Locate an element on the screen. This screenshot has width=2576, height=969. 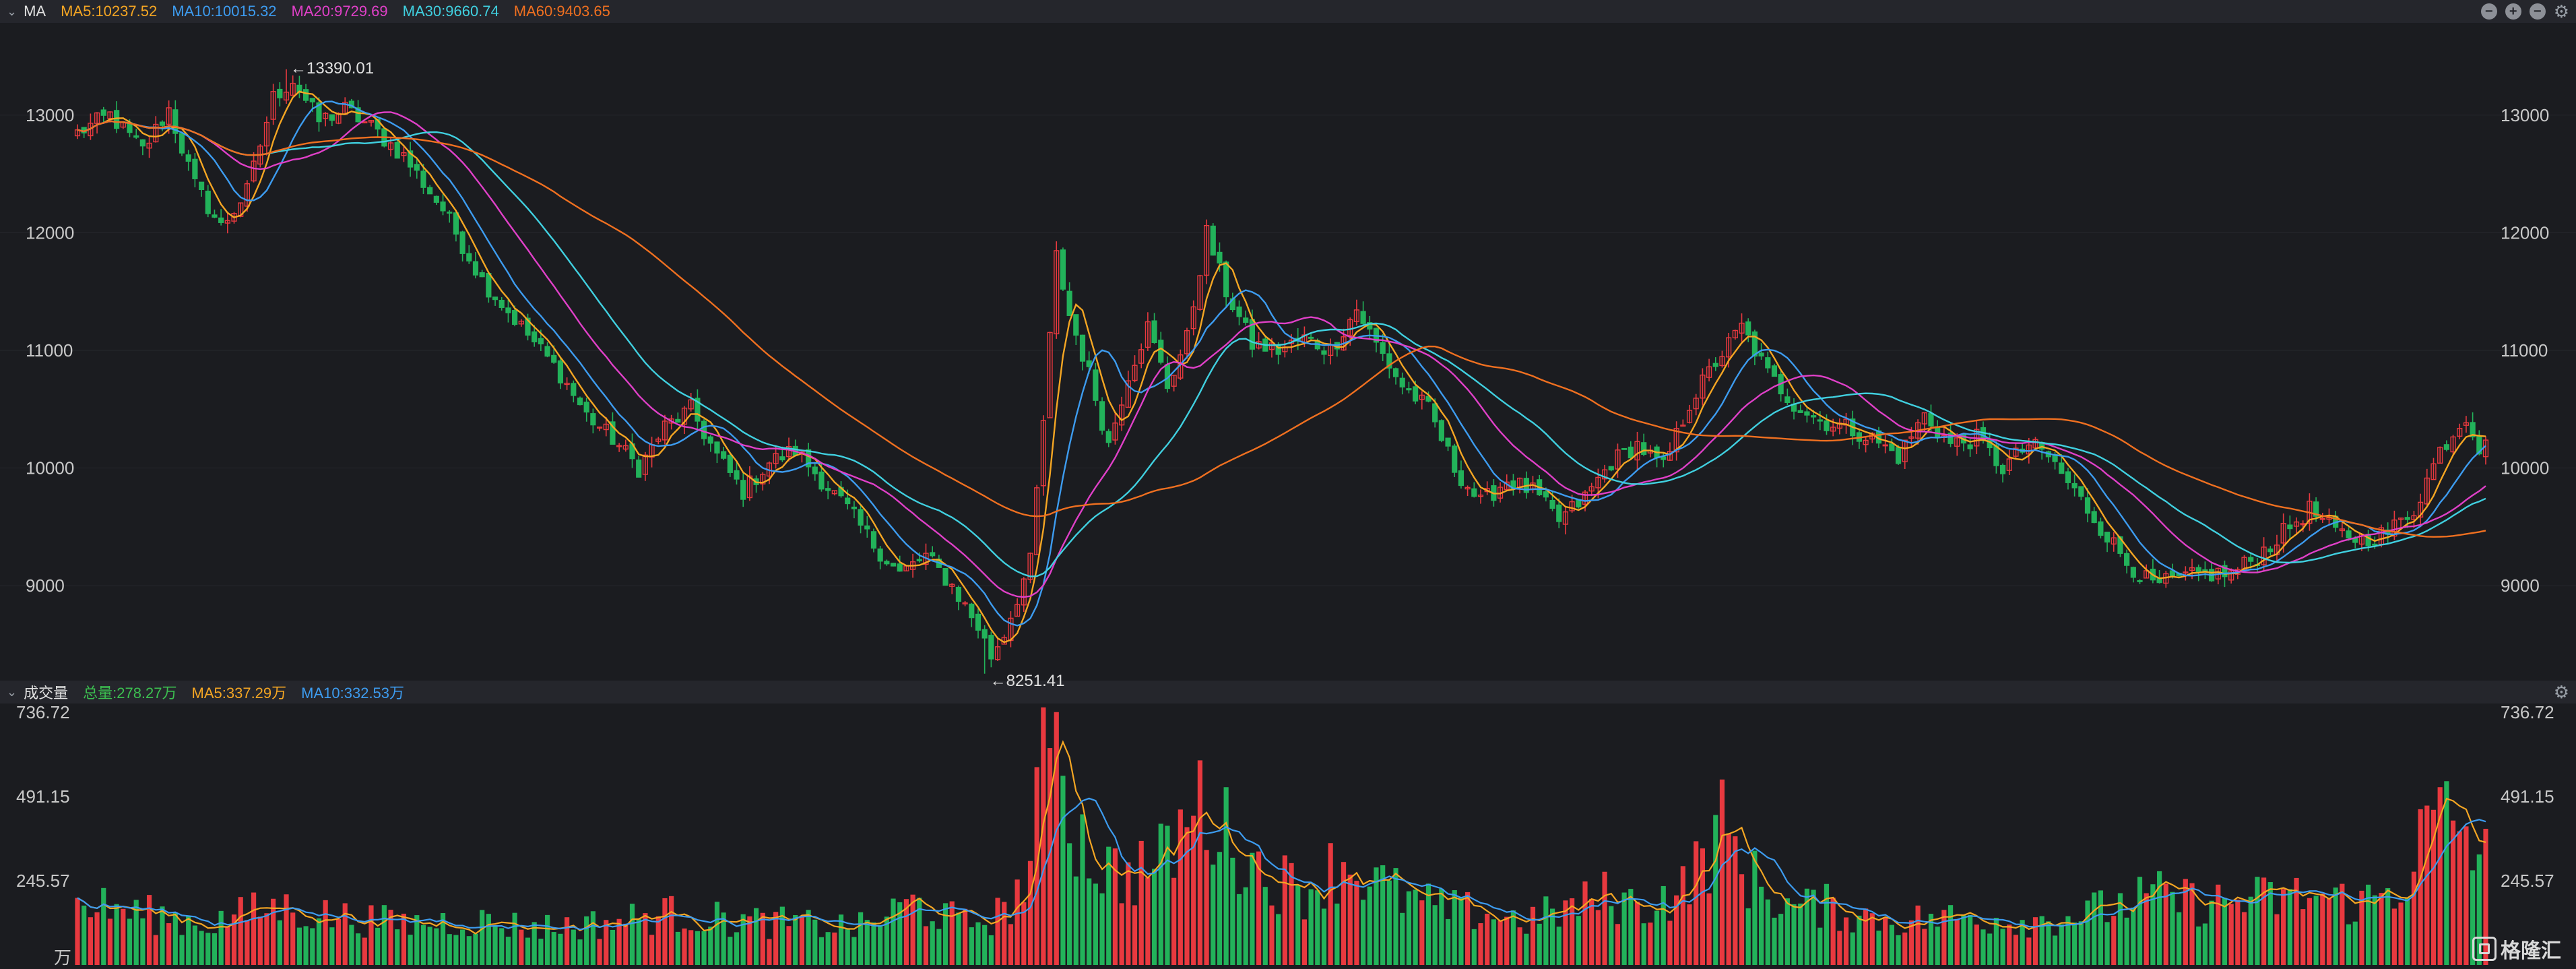
price-tick-right: 10000 is located at coordinates (2525, 468).